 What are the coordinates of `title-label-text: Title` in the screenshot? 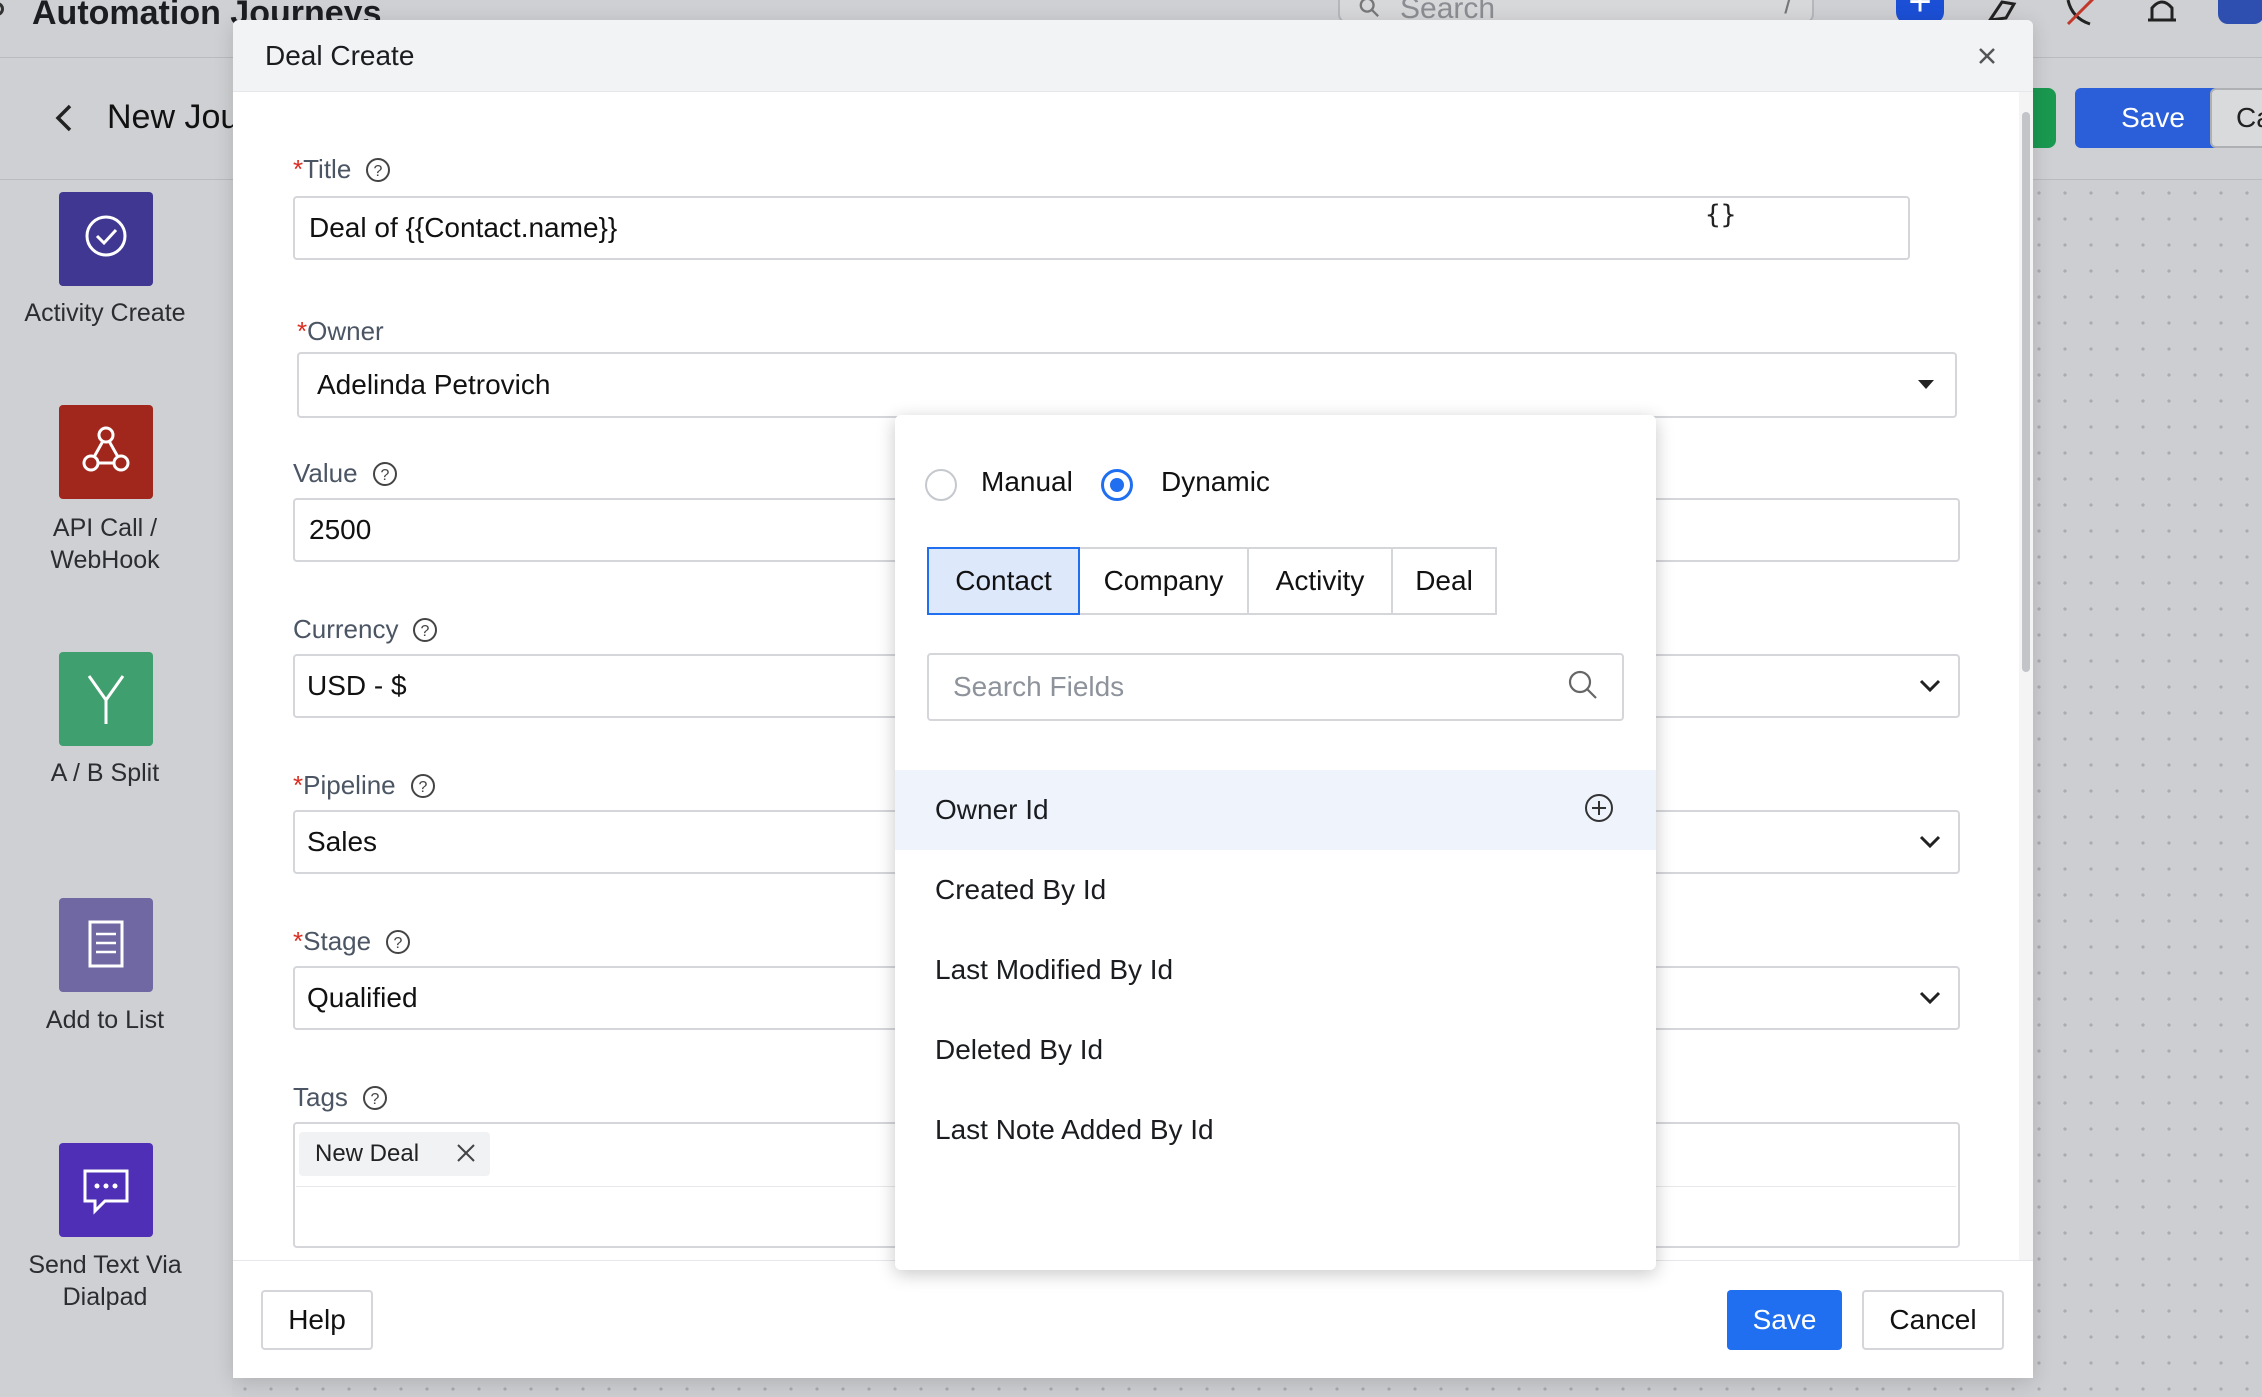 It's located at (327, 169).